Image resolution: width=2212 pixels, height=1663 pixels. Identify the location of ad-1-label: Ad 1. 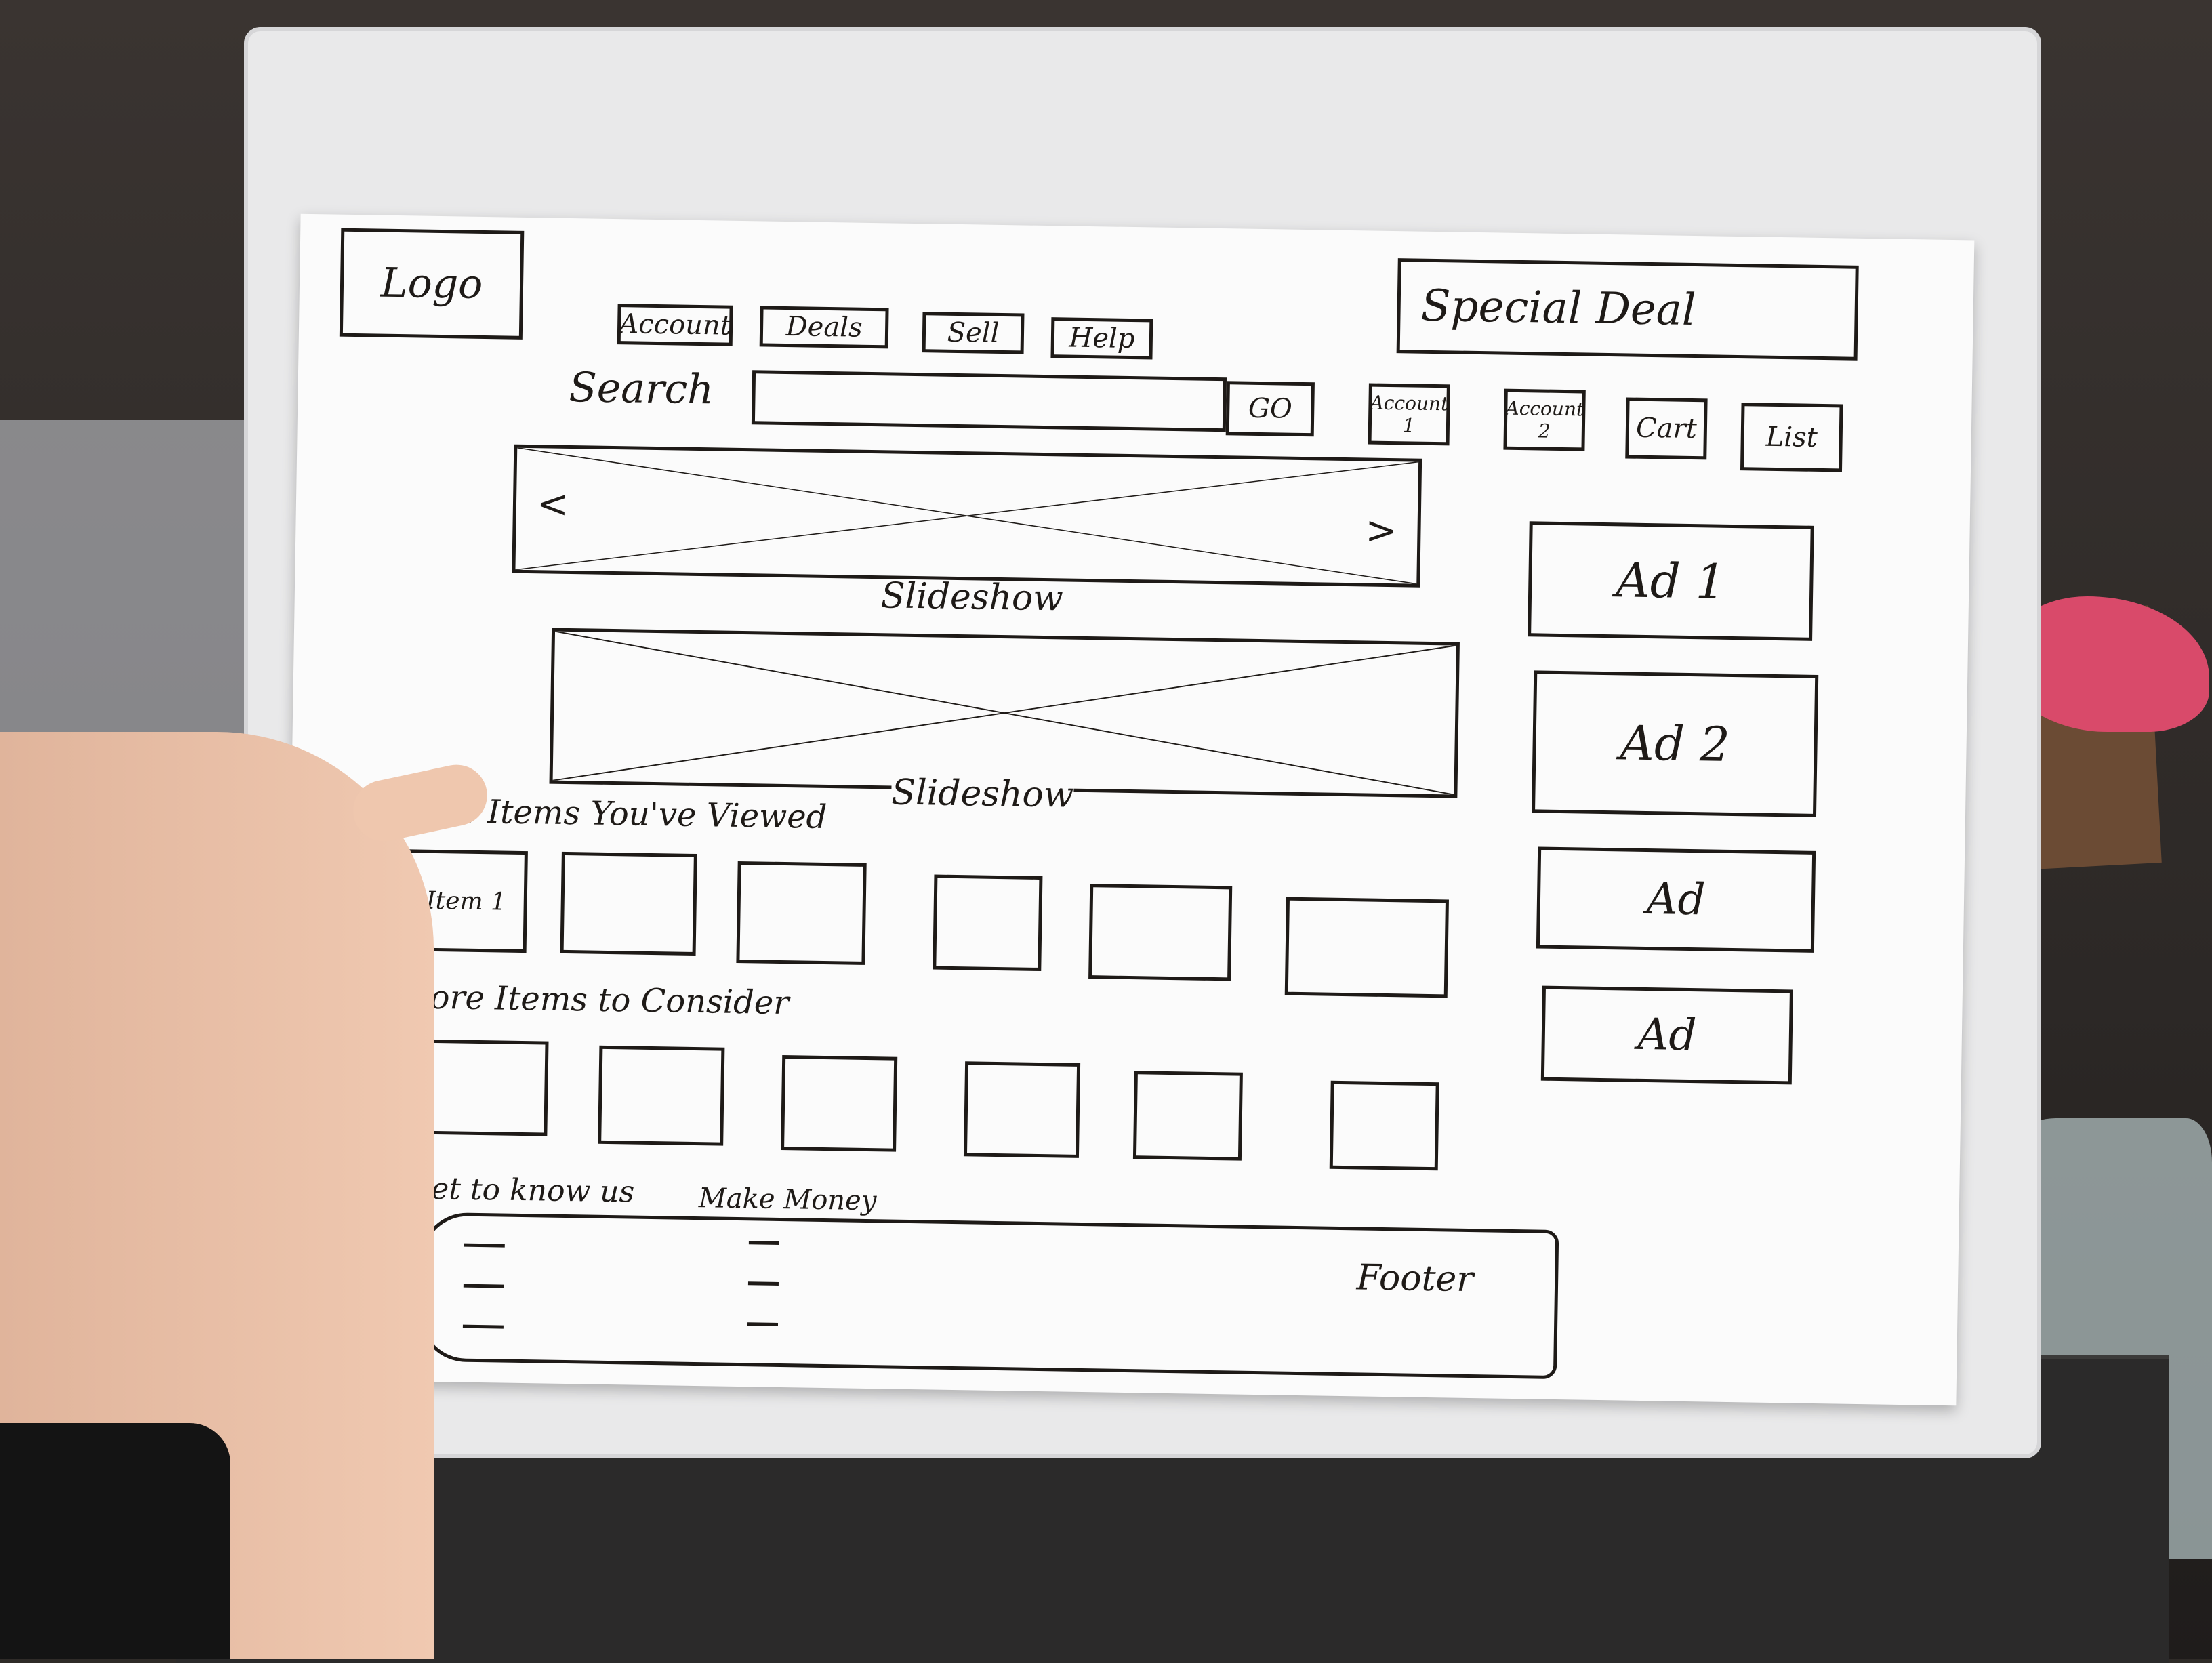
(1671, 581).